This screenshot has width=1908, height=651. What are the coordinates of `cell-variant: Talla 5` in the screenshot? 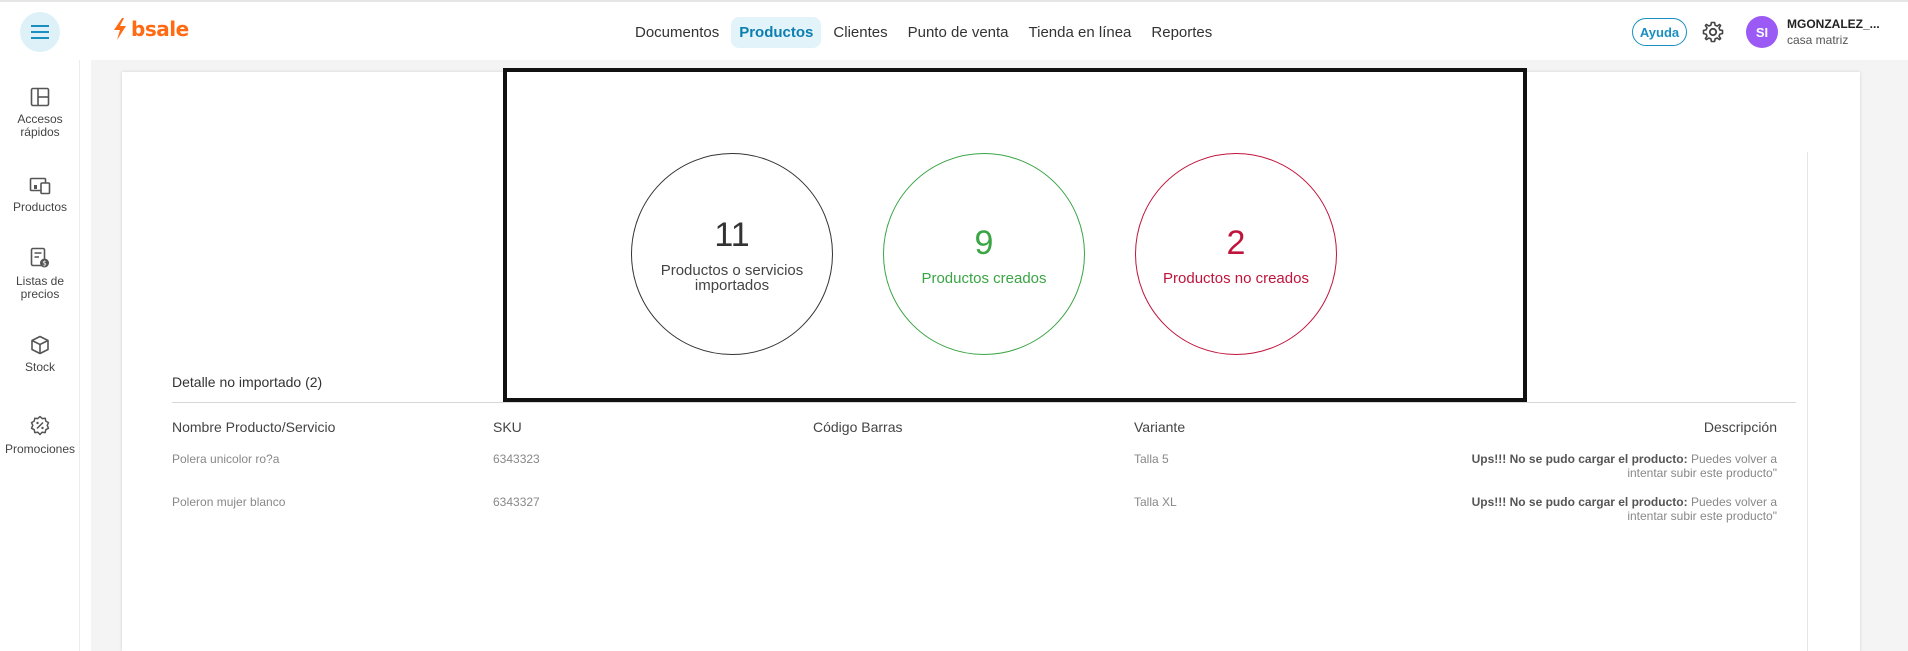 It's located at (1151, 459).